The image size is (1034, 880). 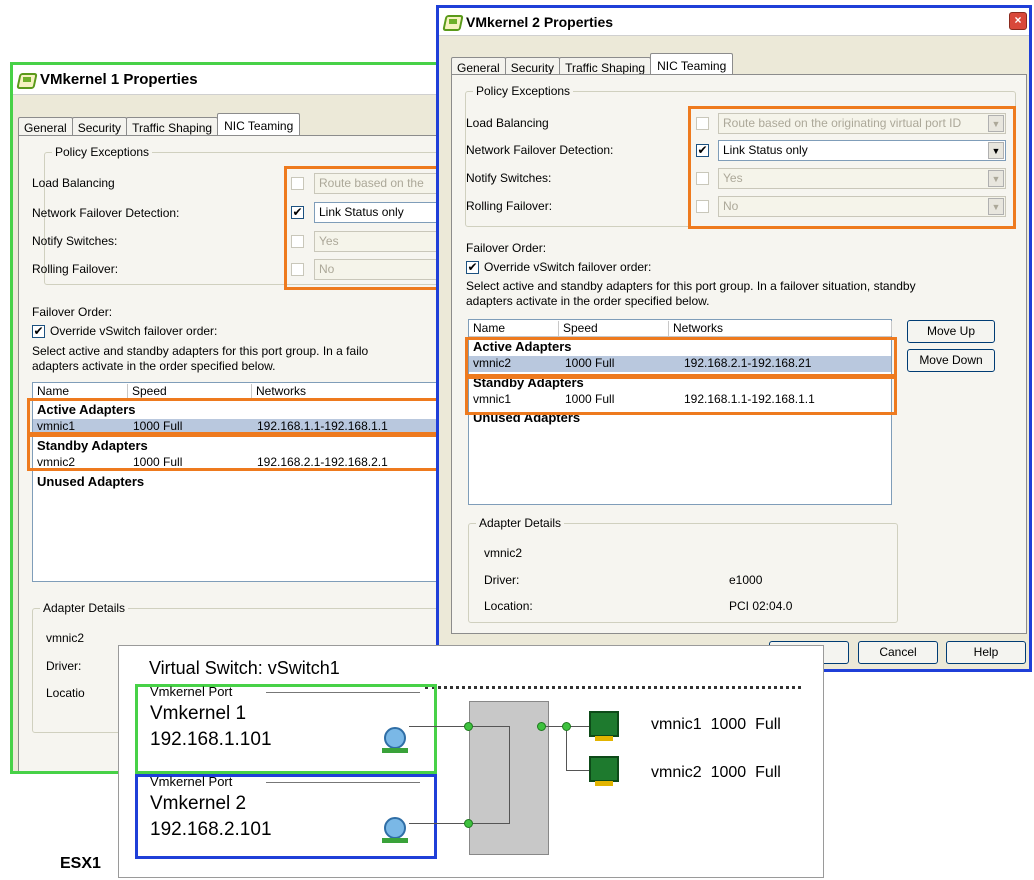 What do you see at coordinates (65, 693) in the screenshot?
I see `location-label: Locatio` at bounding box center [65, 693].